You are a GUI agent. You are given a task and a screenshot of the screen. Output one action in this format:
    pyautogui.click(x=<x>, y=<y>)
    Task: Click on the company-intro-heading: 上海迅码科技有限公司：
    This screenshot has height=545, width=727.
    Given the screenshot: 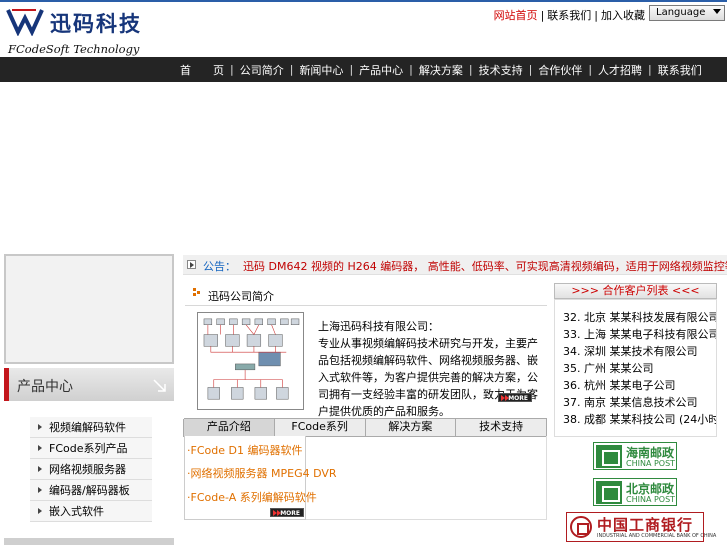 What is the action you would take?
    pyautogui.click(x=378, y=326)
    